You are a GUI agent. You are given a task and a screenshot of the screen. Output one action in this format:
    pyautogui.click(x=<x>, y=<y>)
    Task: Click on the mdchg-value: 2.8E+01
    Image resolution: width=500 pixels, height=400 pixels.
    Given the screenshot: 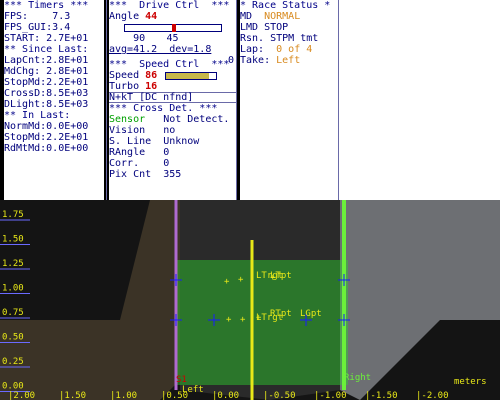 What is the action you would take?
    pyautogui.click(x=67, y=71)
    